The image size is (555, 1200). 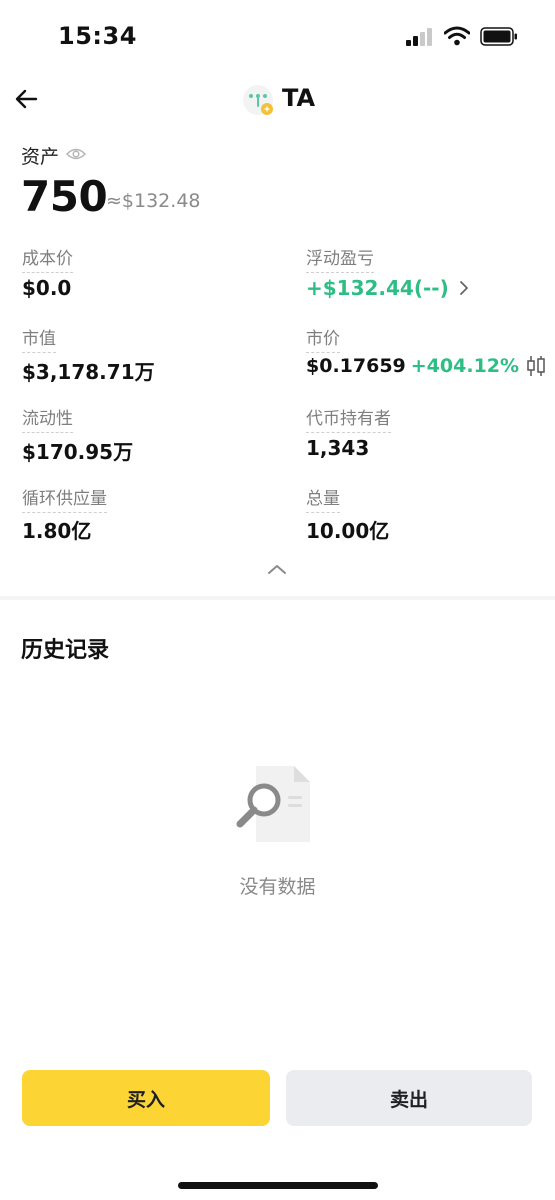 I want to click on asset-usd-value: ≈$132.48, so click(x=153, y=201).